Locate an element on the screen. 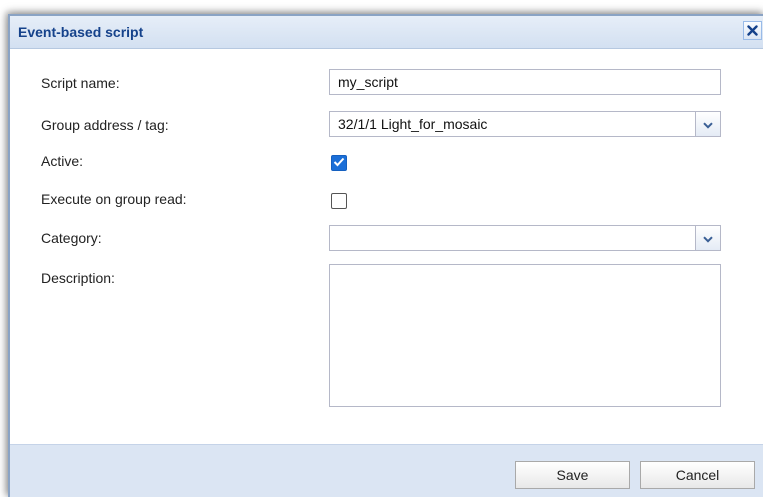 This screenshot has height=497, width=763. dialog-footer: Save Cancel is located at coordinates (386, 470).